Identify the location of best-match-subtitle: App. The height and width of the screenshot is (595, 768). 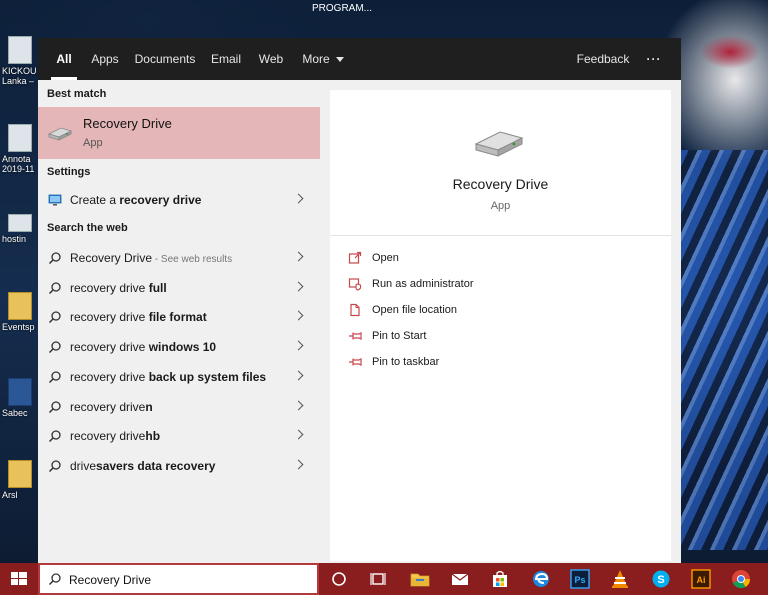
(93, 143).